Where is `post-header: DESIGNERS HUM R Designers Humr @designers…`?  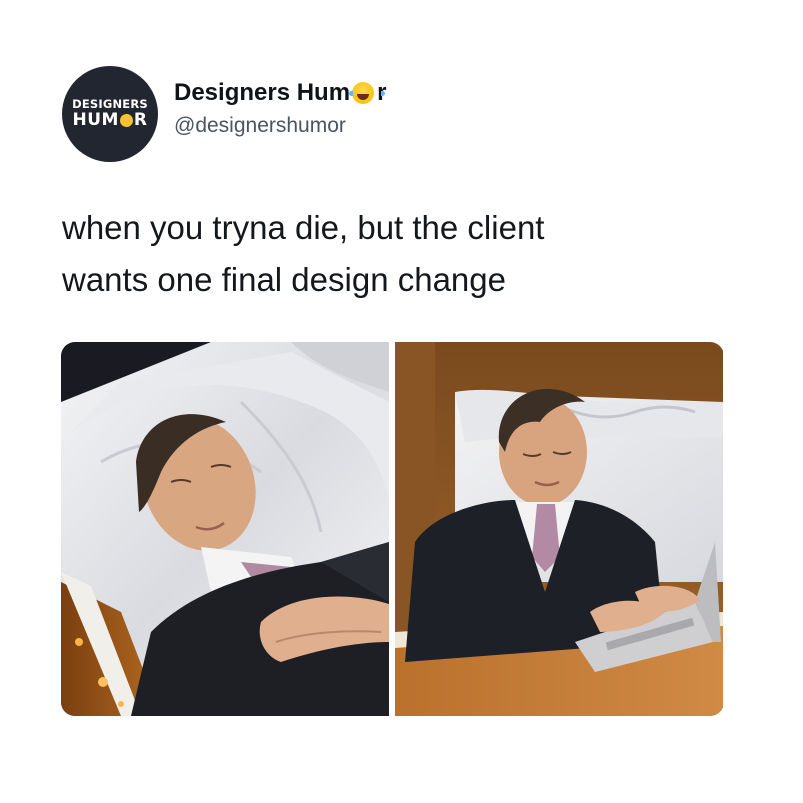
post-header: DESIGNERS HUM R Designers Humr @designers… is located at coordinates (402, 114).